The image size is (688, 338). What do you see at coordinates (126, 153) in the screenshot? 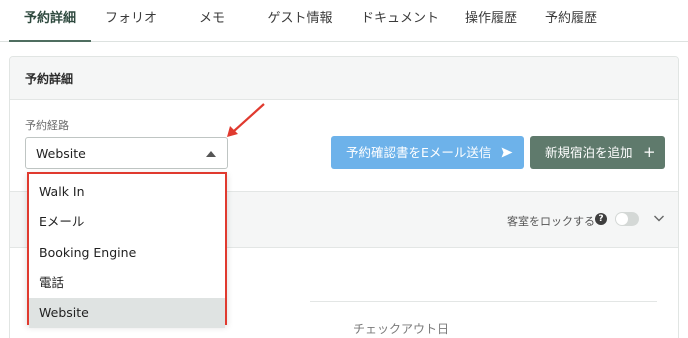
I see `route-select: Website` at bounding box center [126, 153].